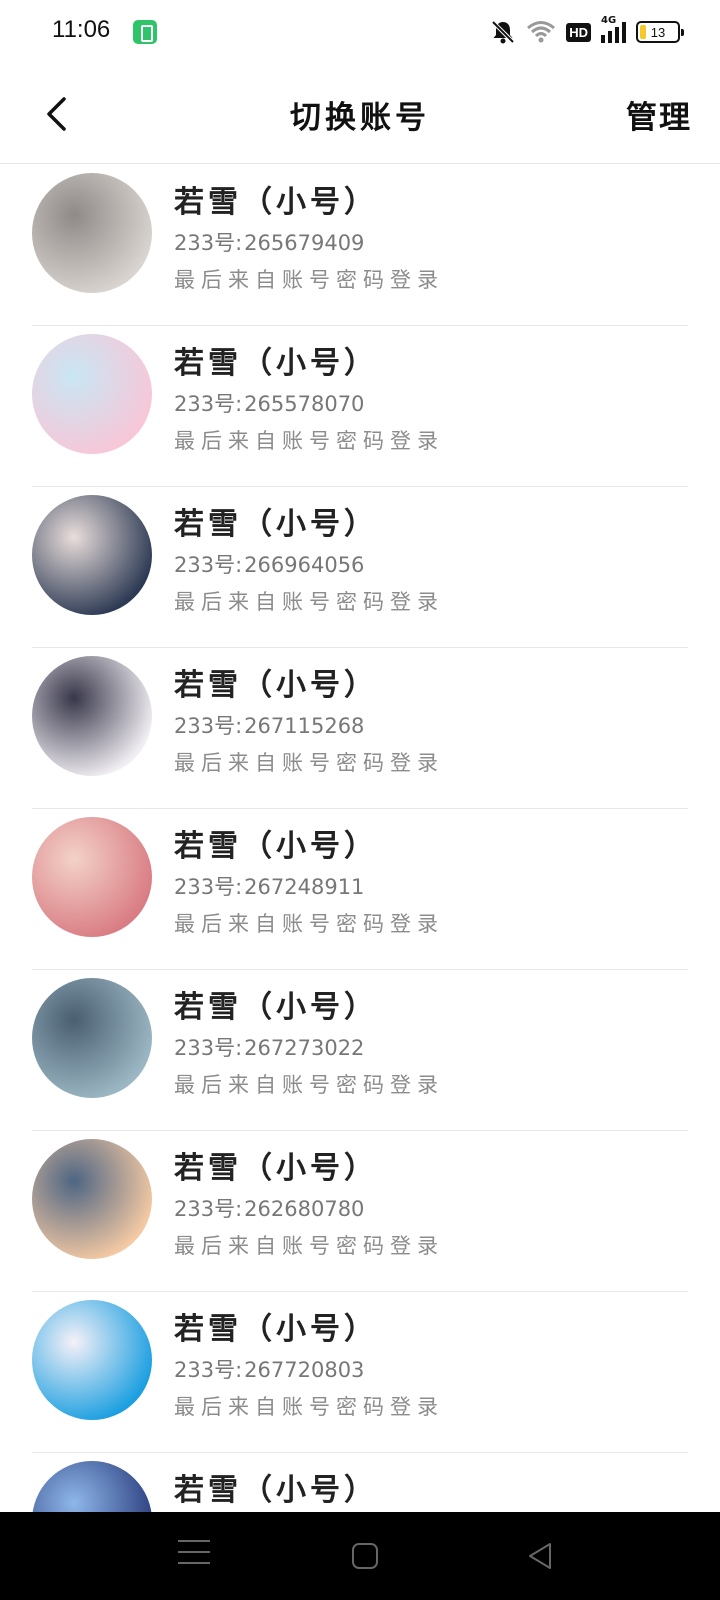  I want to click on account-uid: 233号:266964056, so click(269, 564).